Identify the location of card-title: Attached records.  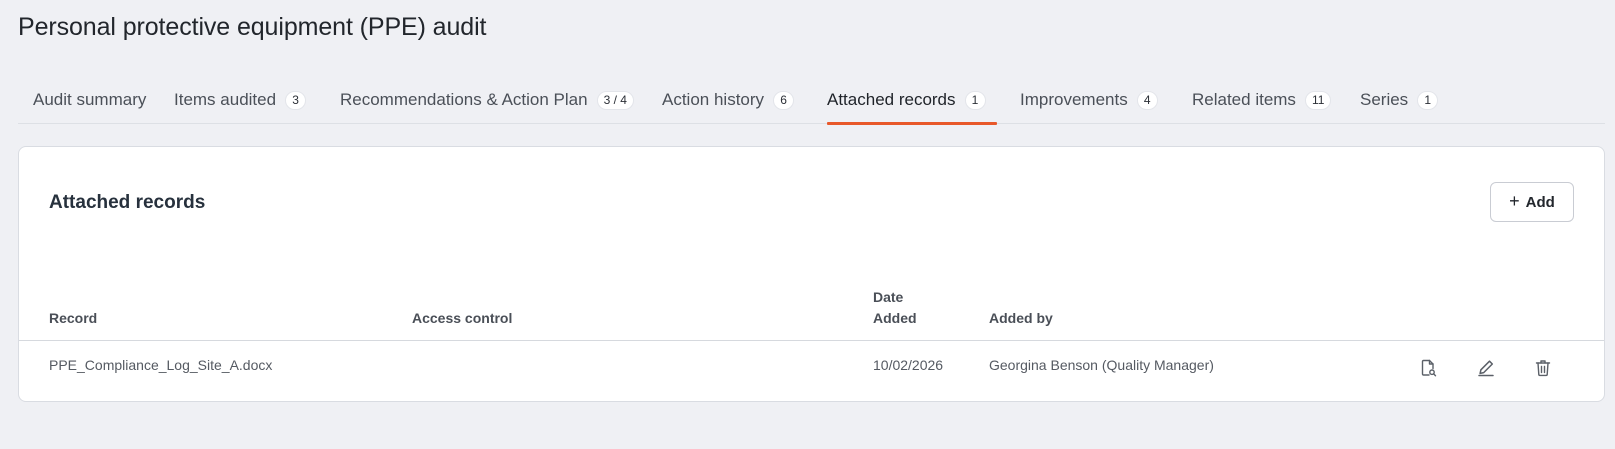
(127, 202).